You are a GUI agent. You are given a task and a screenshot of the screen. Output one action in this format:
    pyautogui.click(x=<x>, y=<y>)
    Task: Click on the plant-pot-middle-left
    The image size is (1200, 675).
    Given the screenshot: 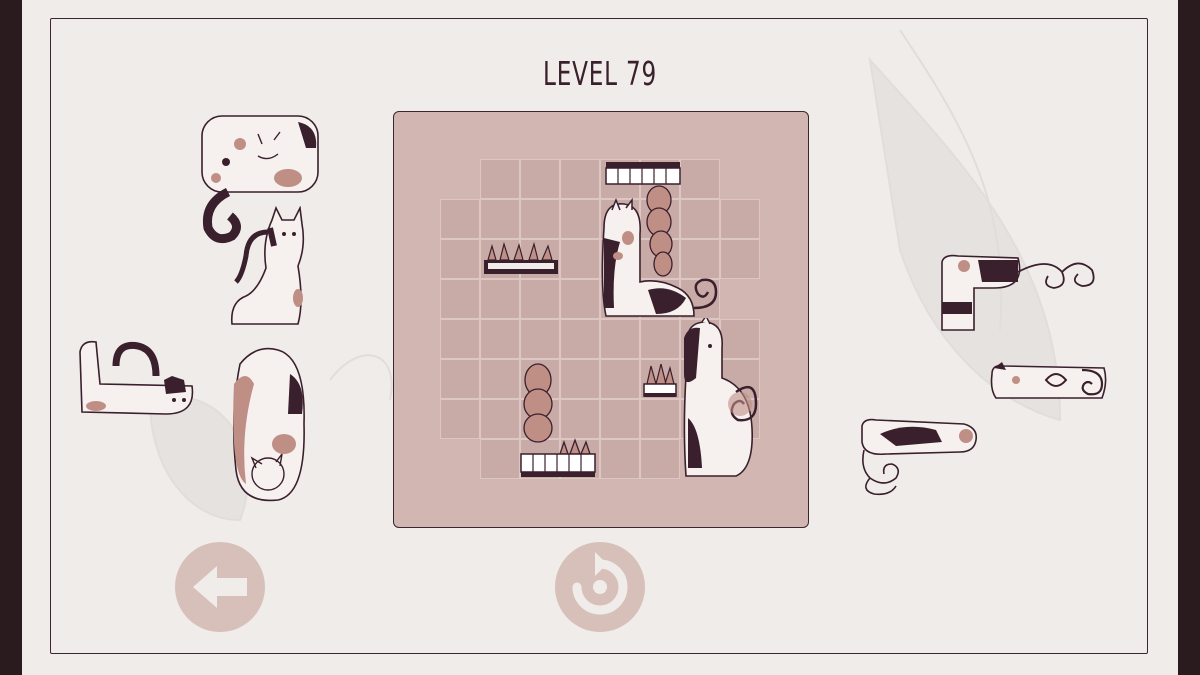 What is the action you would take?
    pyautogui.click(x=521, y=258)
    